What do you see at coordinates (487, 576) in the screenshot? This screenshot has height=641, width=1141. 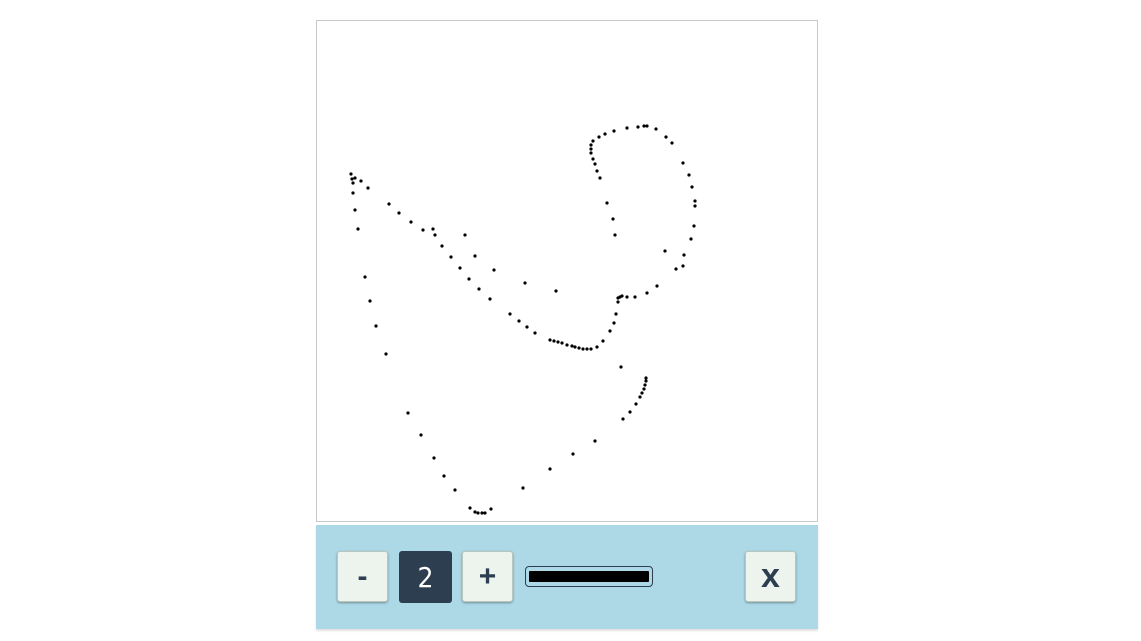 I see `increase-brush-button: +` at bounding box center [487, 576].